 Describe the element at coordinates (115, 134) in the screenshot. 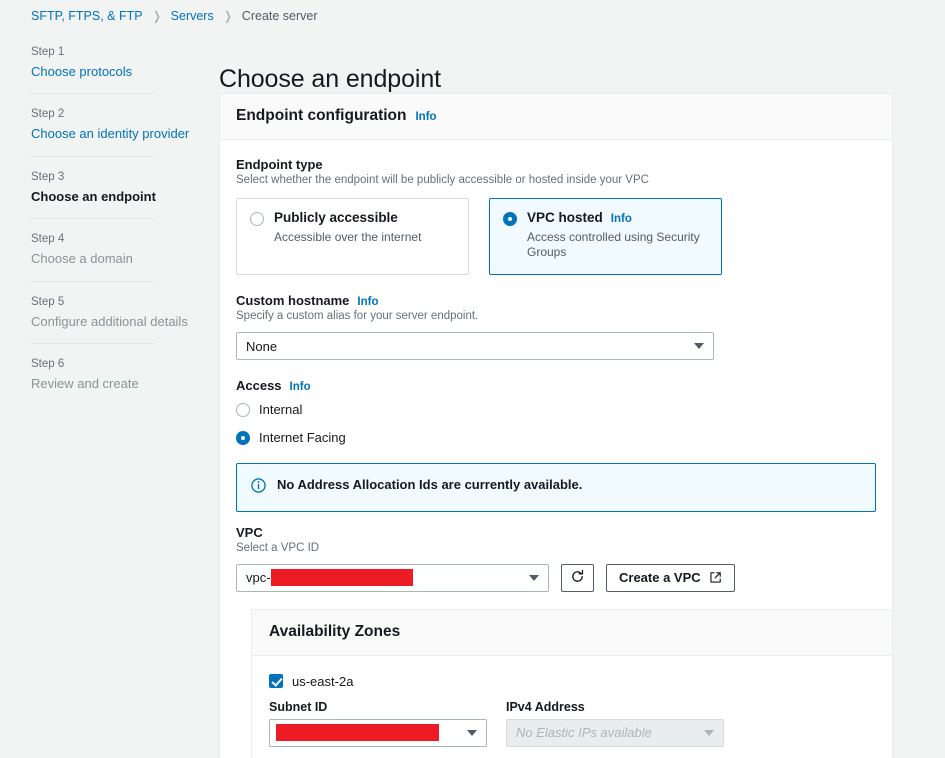

I see `step-label: Choose an identity provider` at that location.